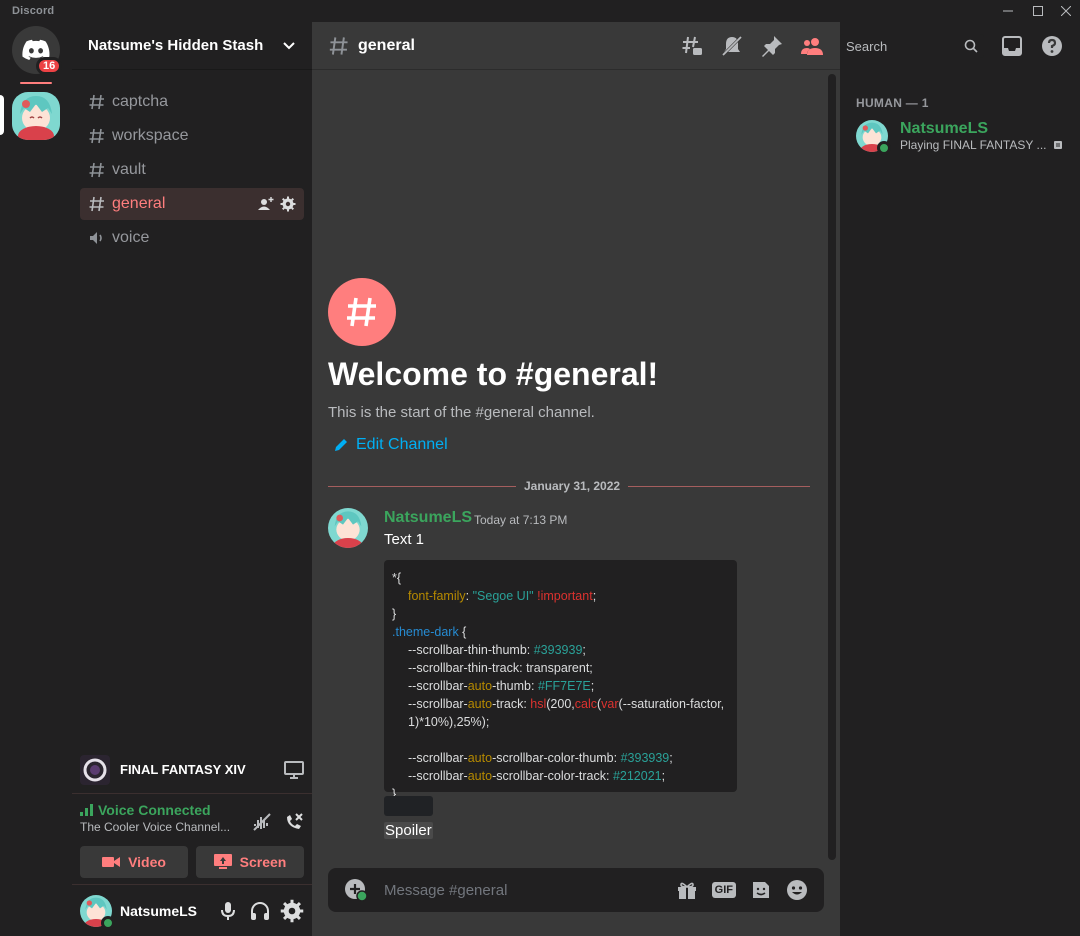 The image size is (1080, 936). Describe the element at coordinates (502, 596) in the screenshot. I see `code-line: font-family: "Segoe UI" !important;` at that location.